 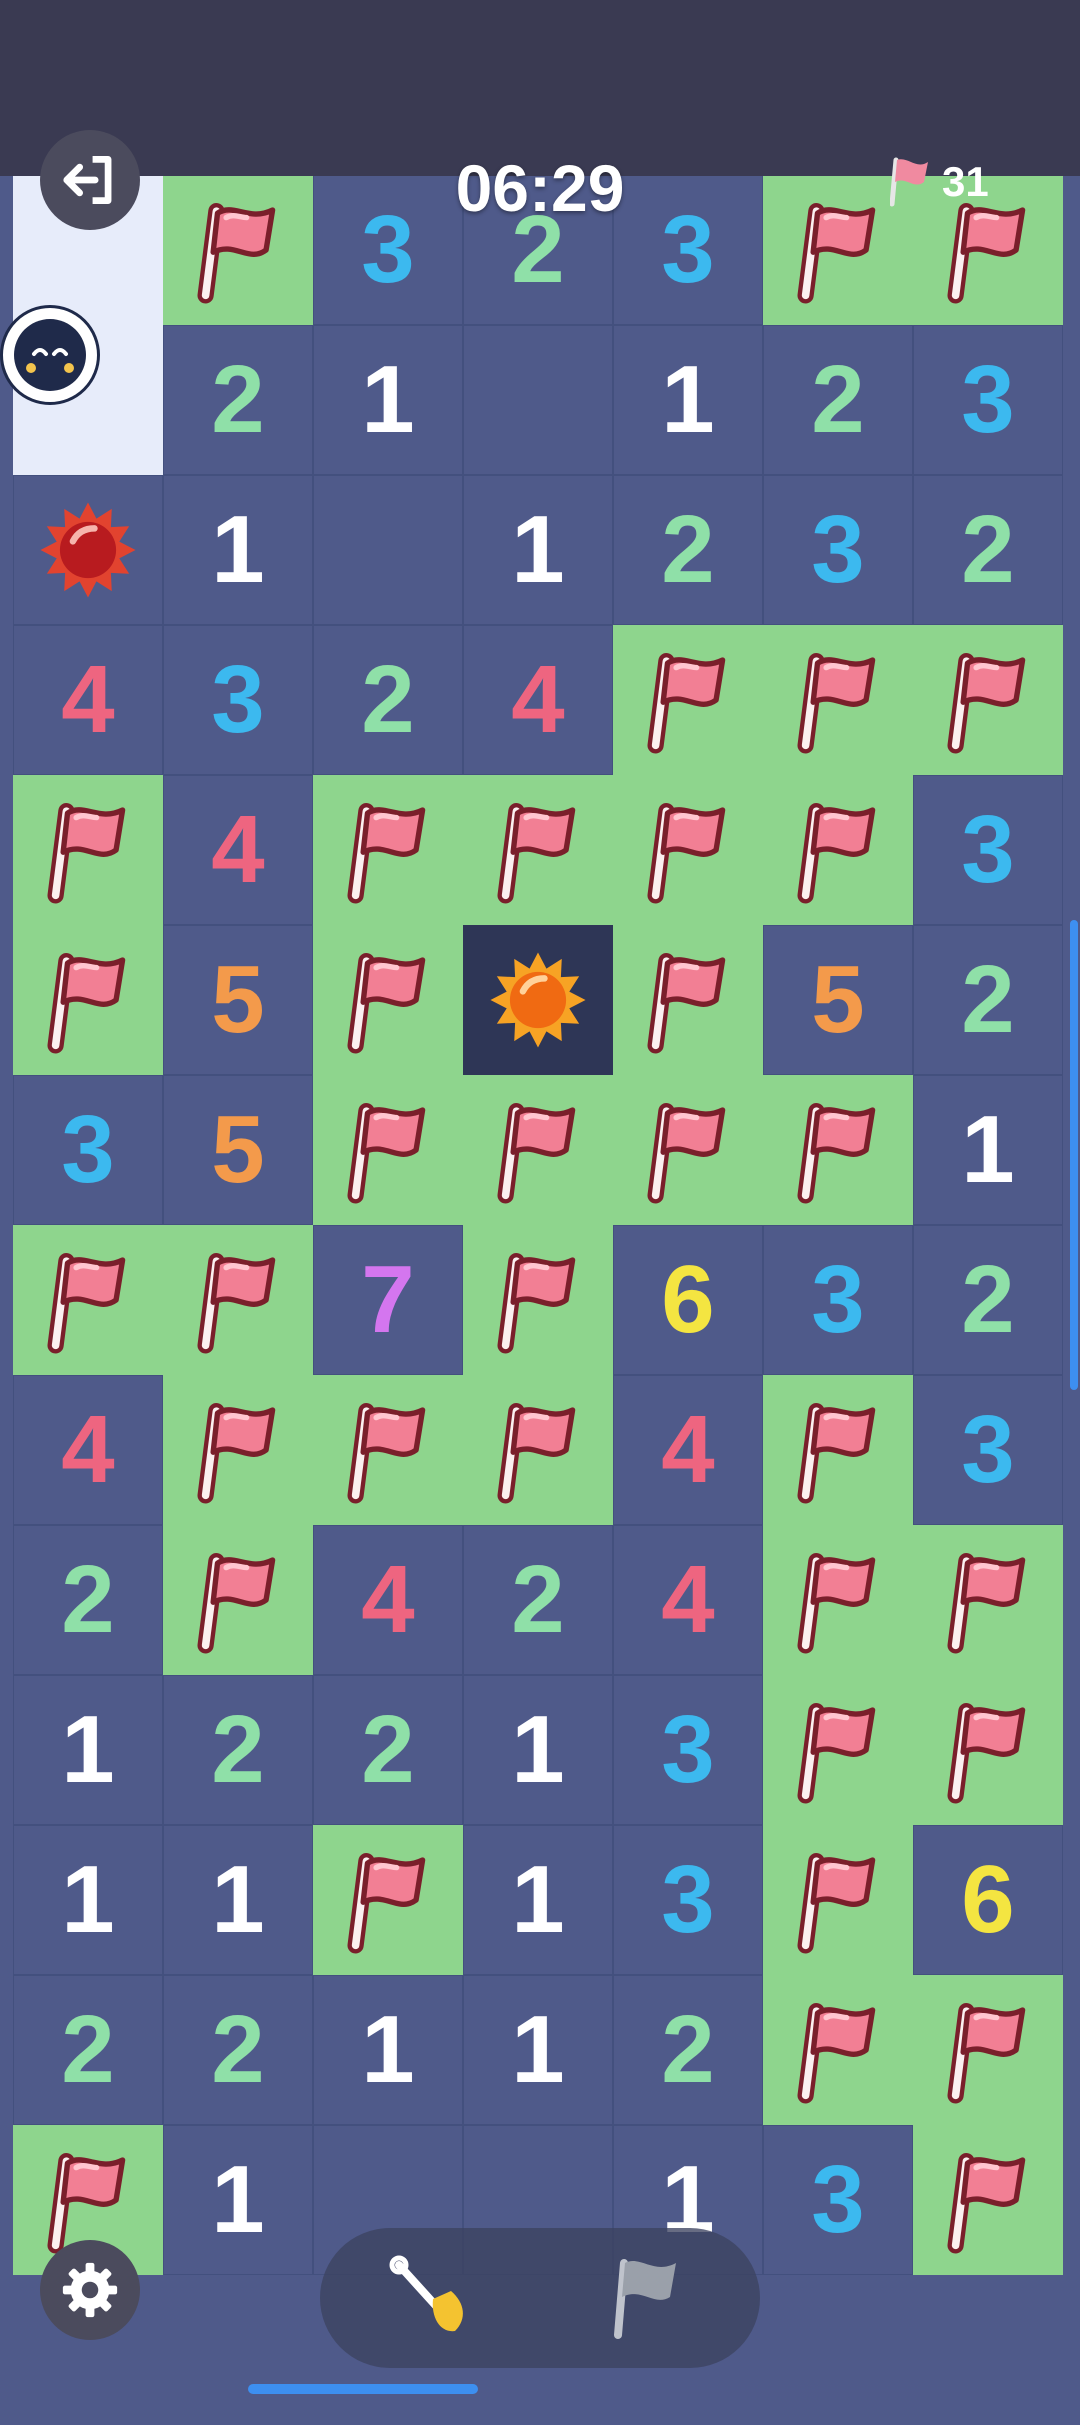 I want to click on exit-button, so click(x=90, y=180).